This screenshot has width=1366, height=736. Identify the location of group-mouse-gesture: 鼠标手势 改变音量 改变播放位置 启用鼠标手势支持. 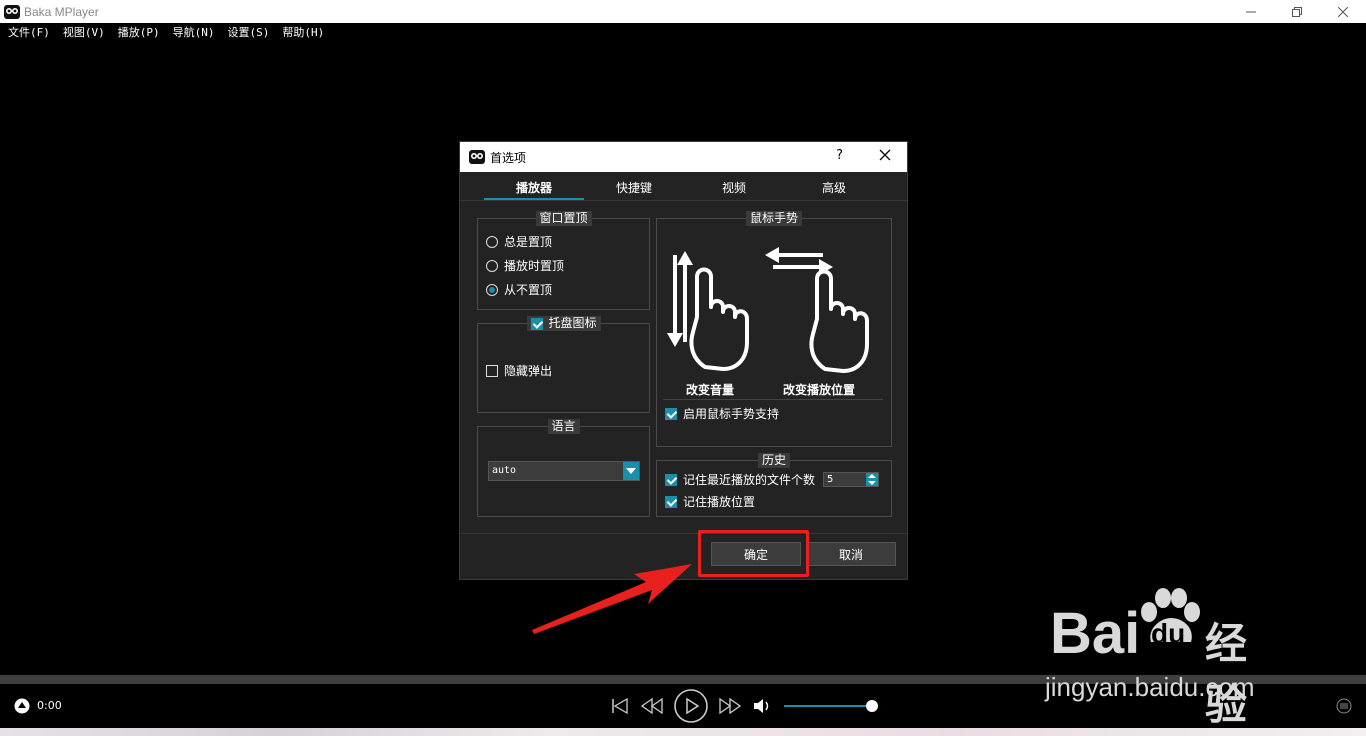
(774, 329).